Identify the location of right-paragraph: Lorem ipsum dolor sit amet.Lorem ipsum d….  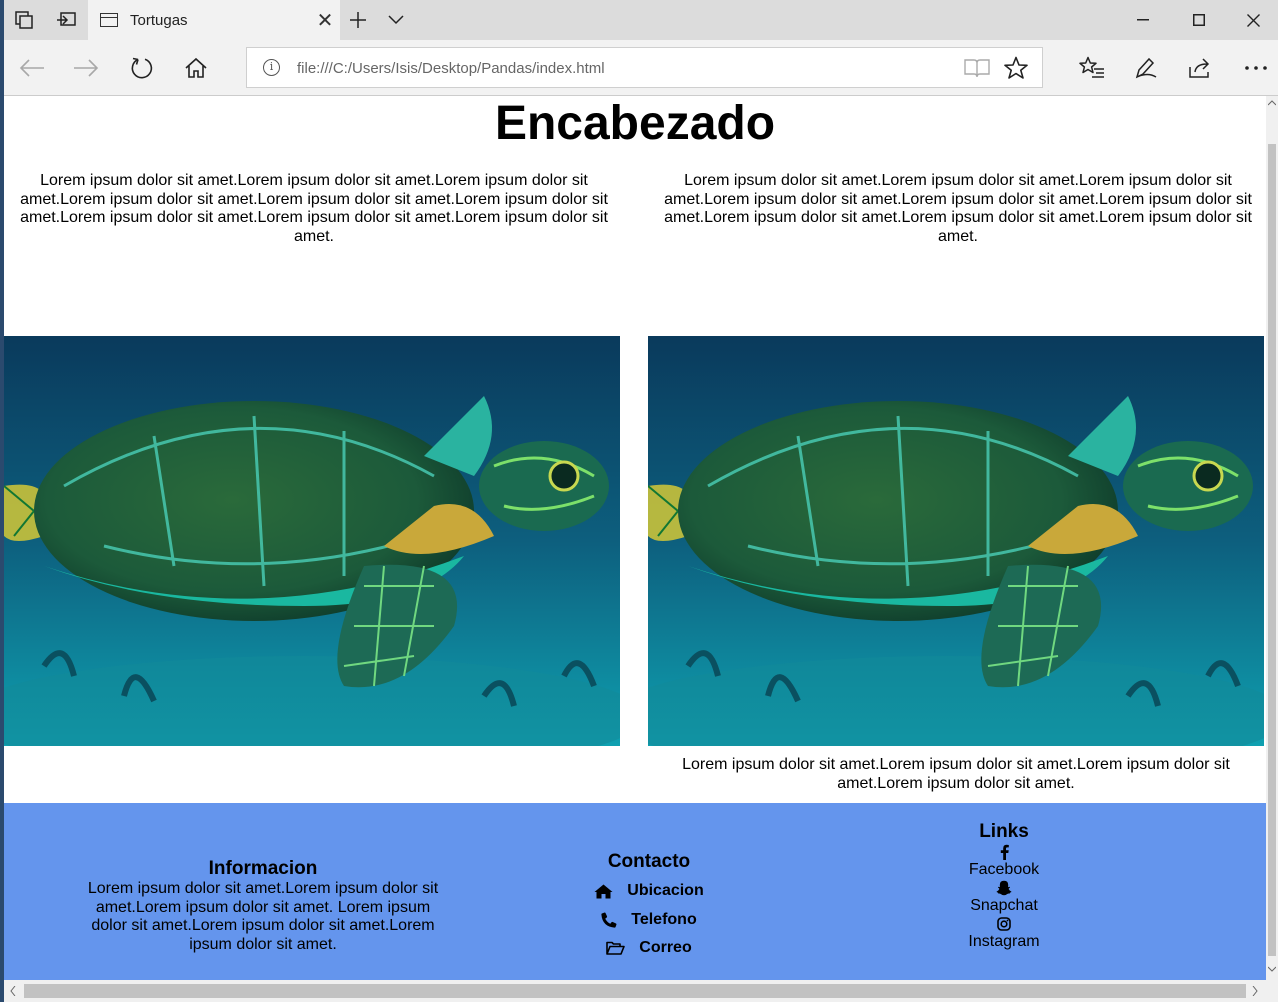
(958, 208).